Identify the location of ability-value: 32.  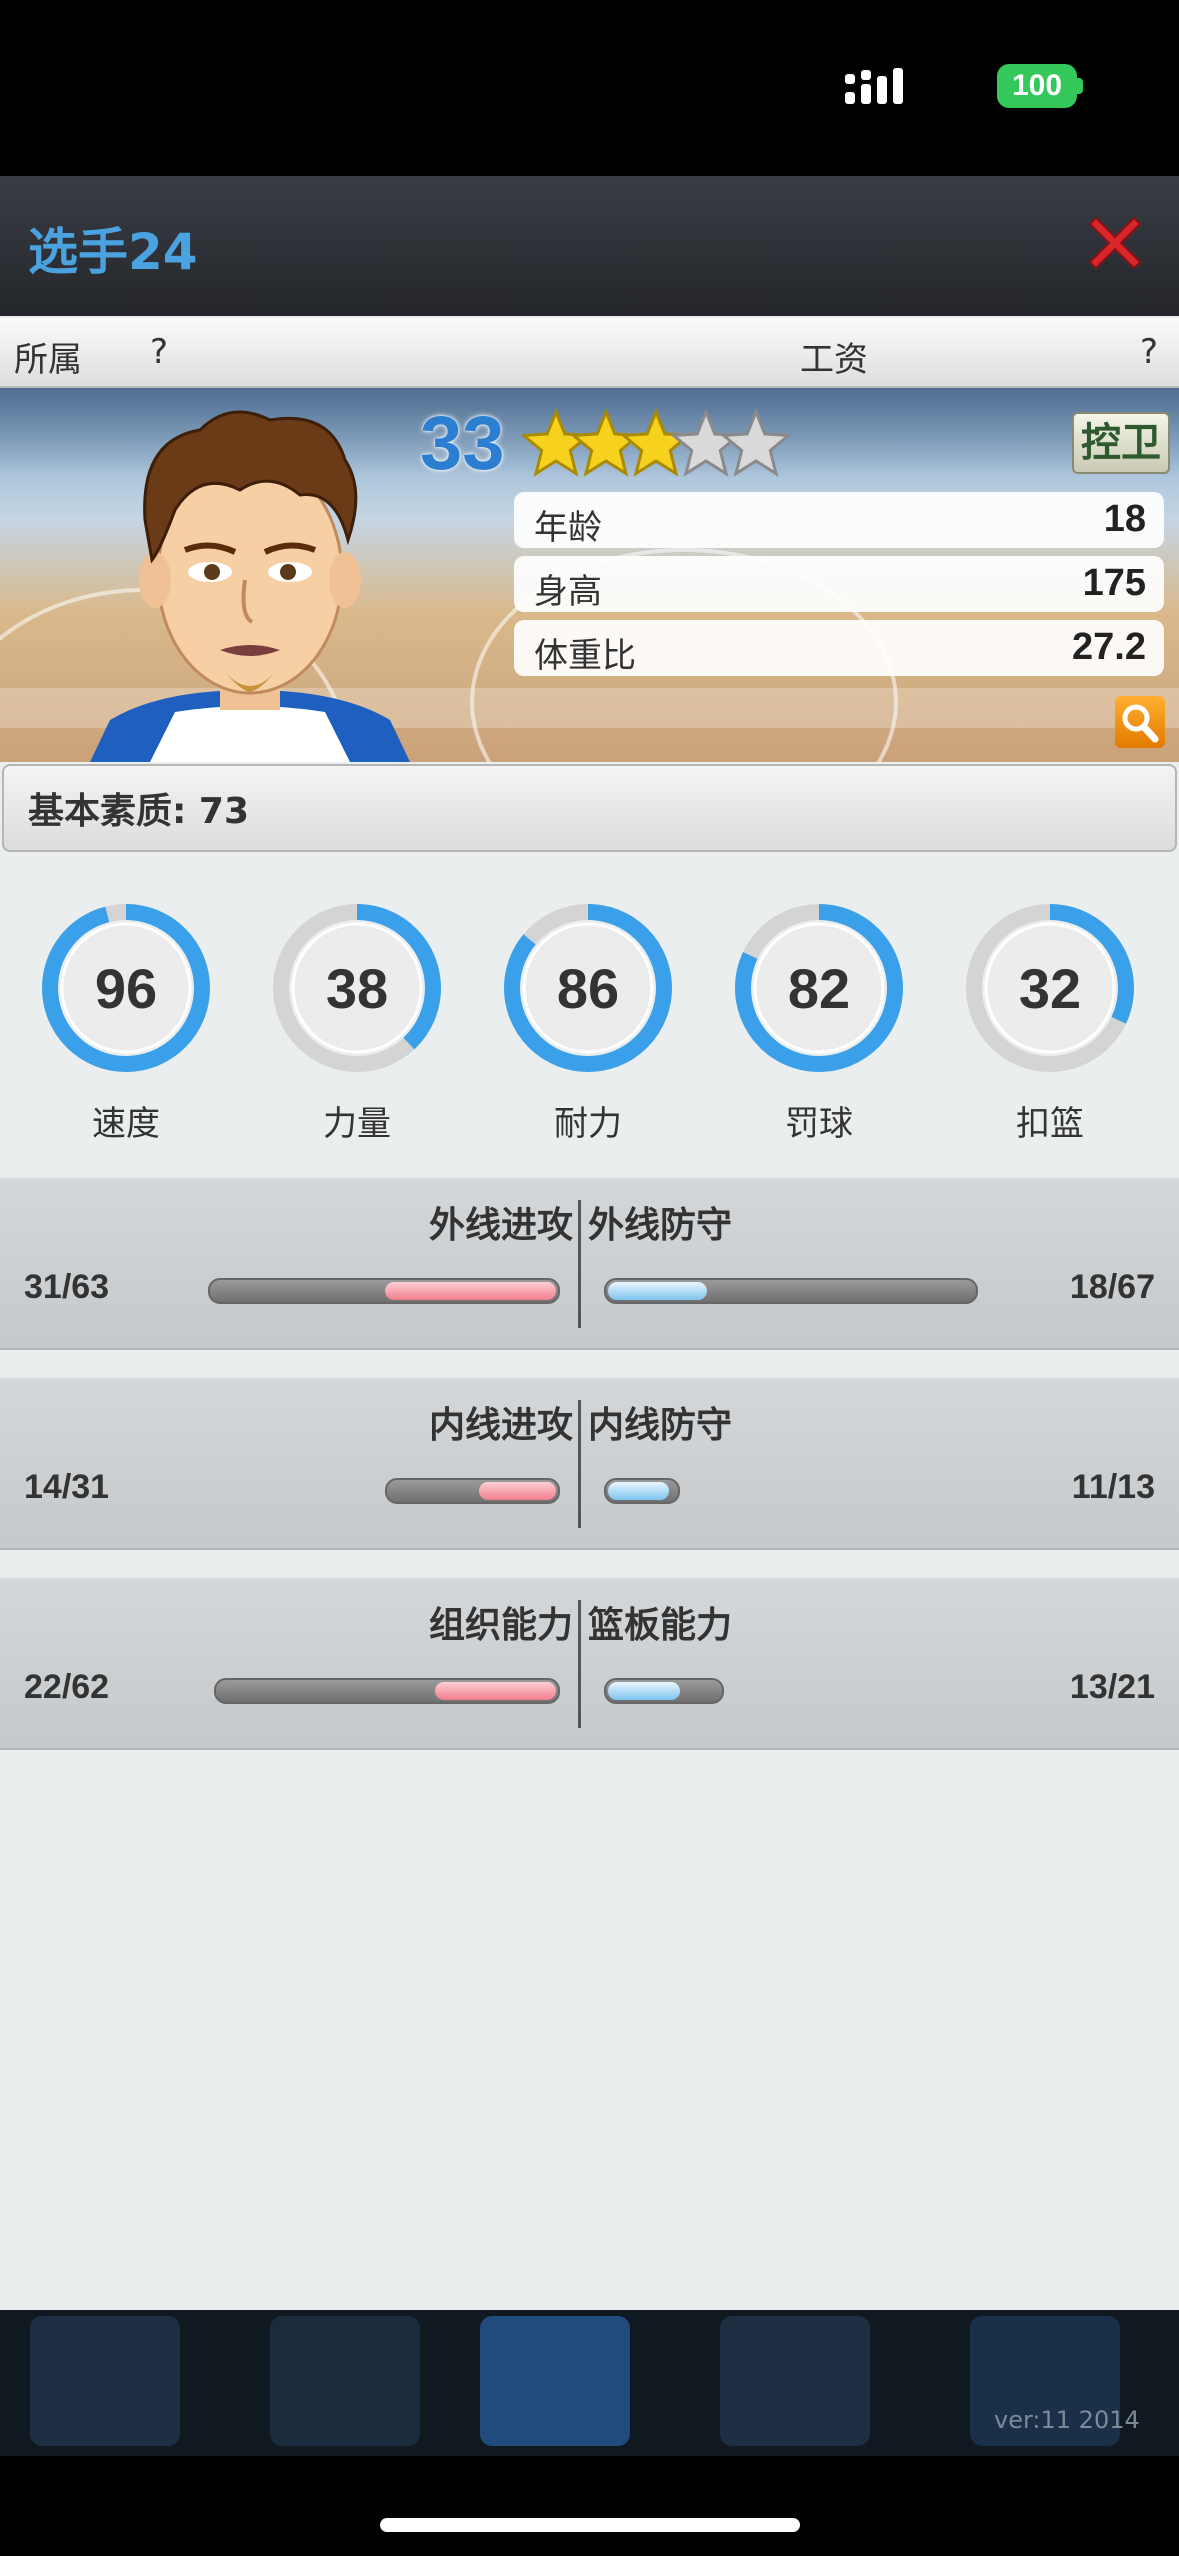
(1050, 988).